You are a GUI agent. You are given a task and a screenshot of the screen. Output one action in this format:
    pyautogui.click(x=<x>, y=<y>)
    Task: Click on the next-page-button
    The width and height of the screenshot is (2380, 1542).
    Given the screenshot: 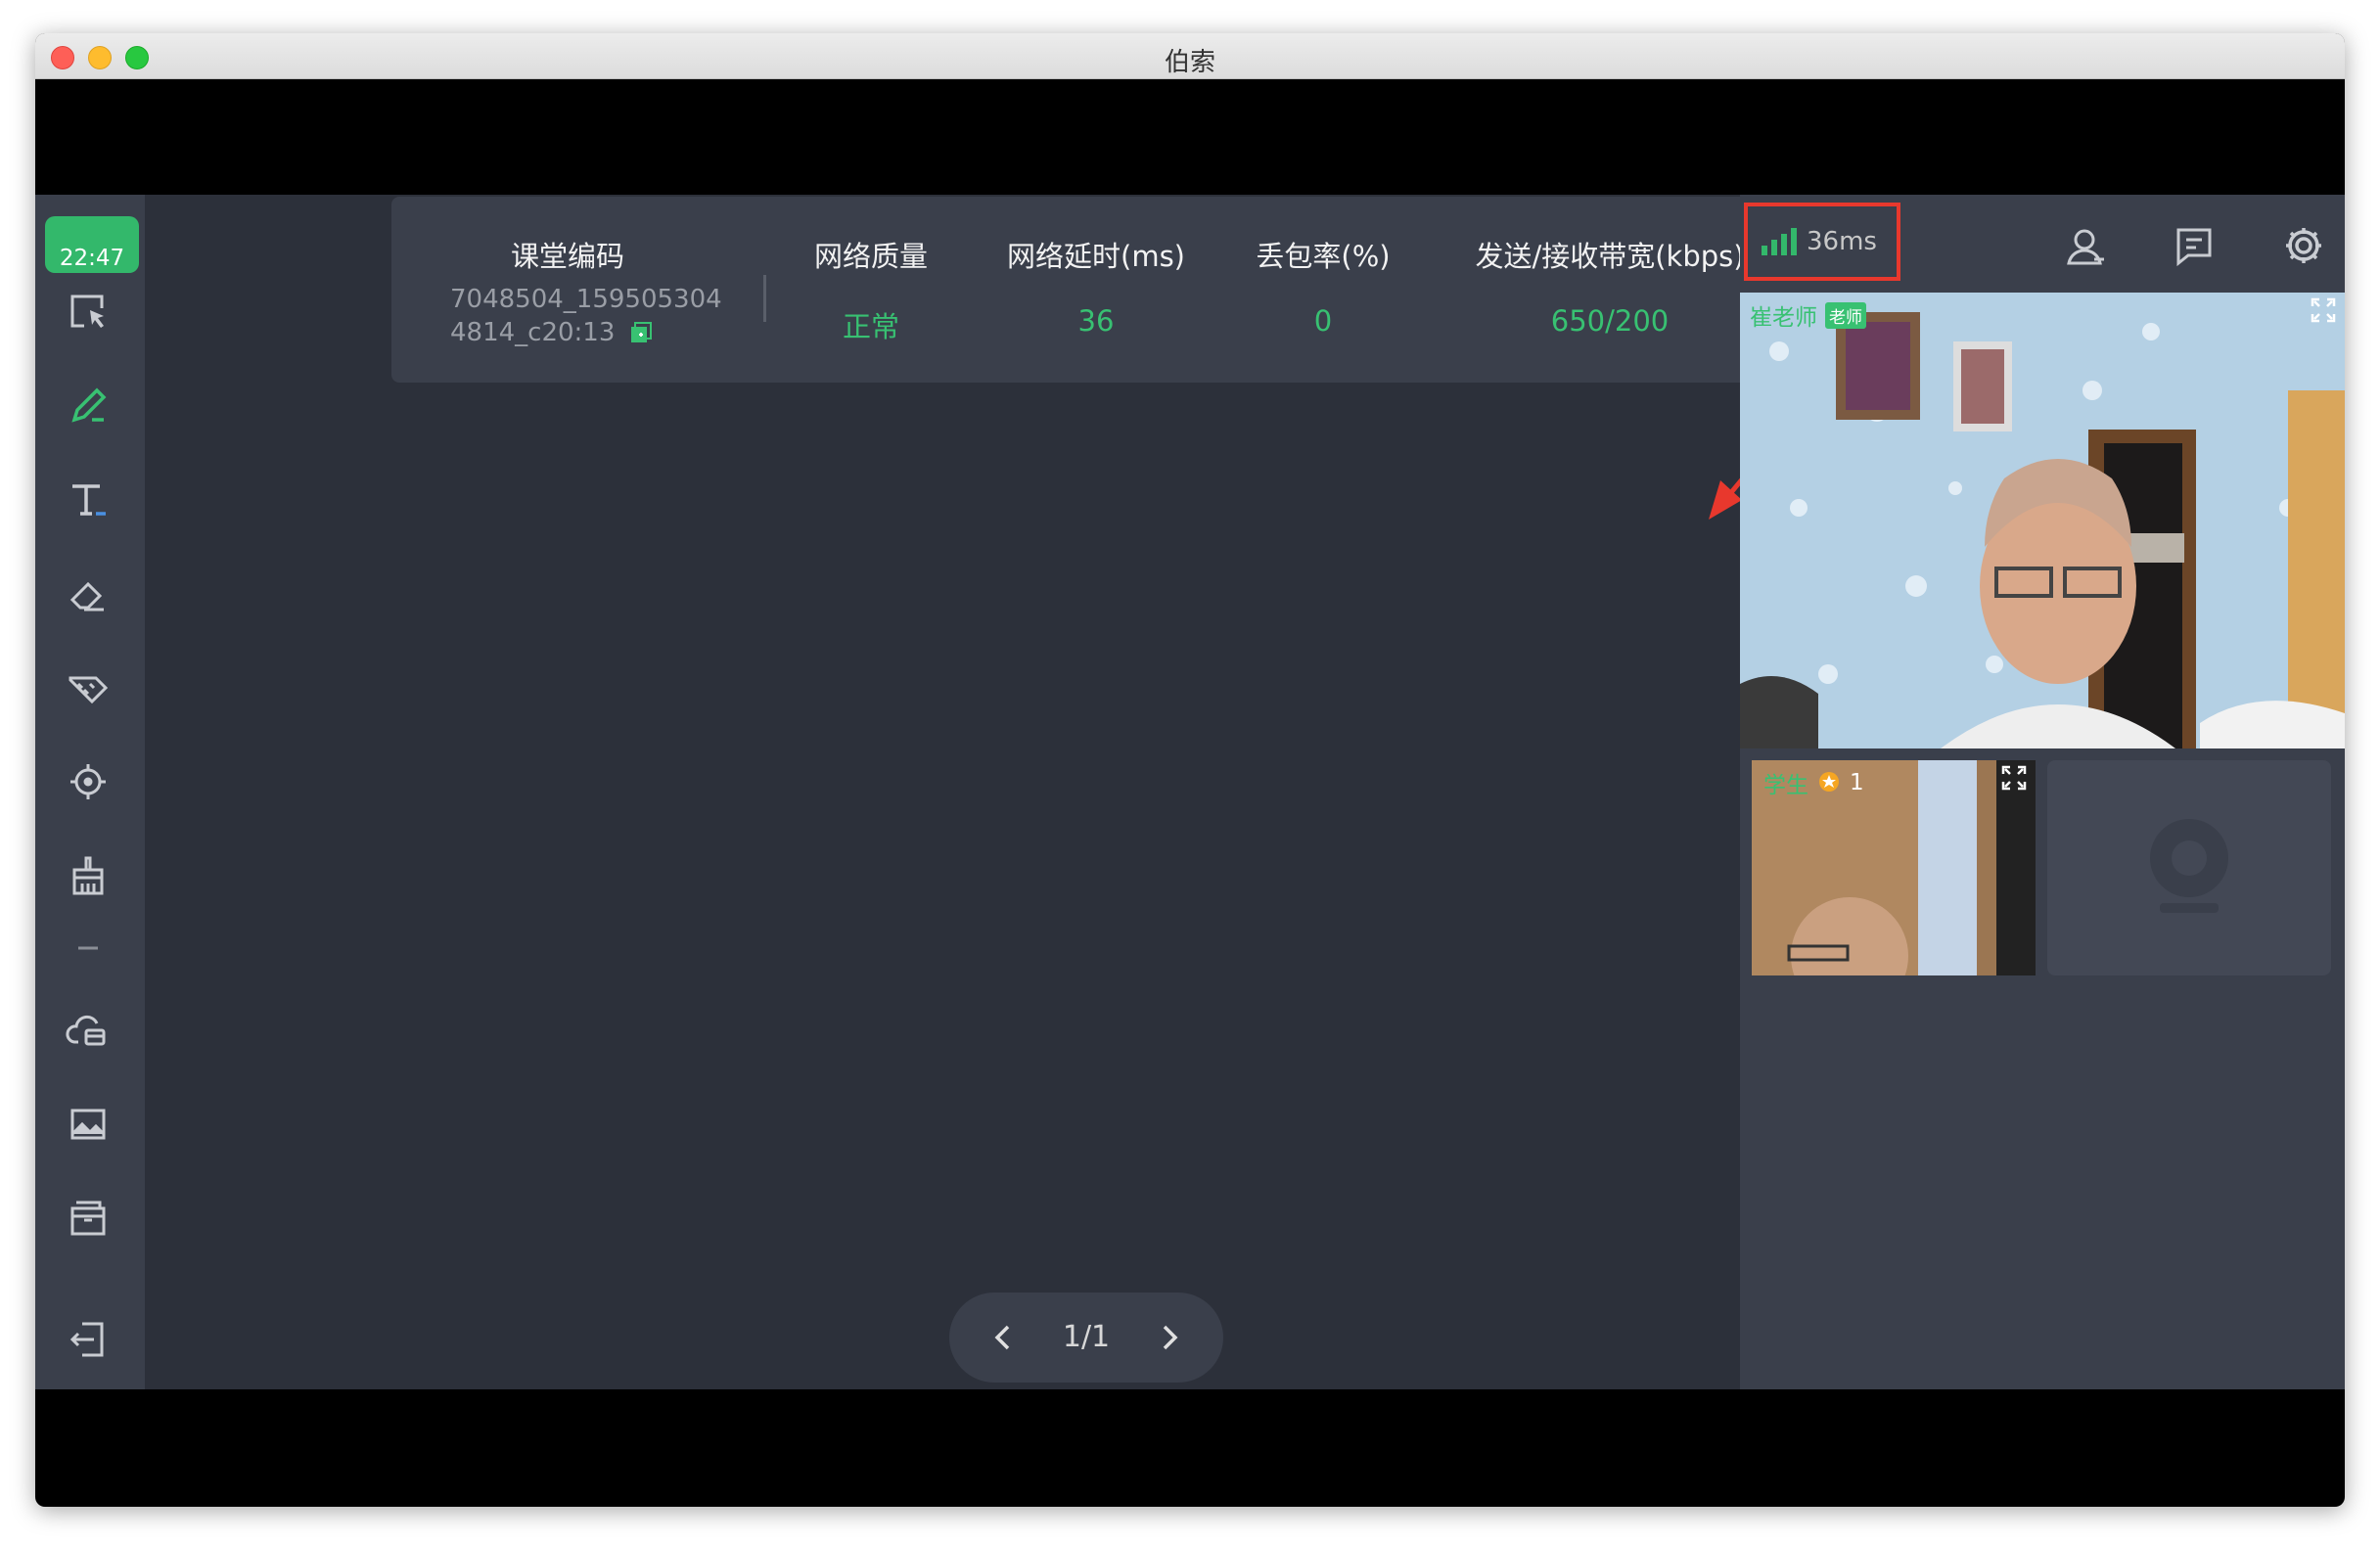 What is the action you would take?
    pyautogui.click(x=1169, y=1337)
    